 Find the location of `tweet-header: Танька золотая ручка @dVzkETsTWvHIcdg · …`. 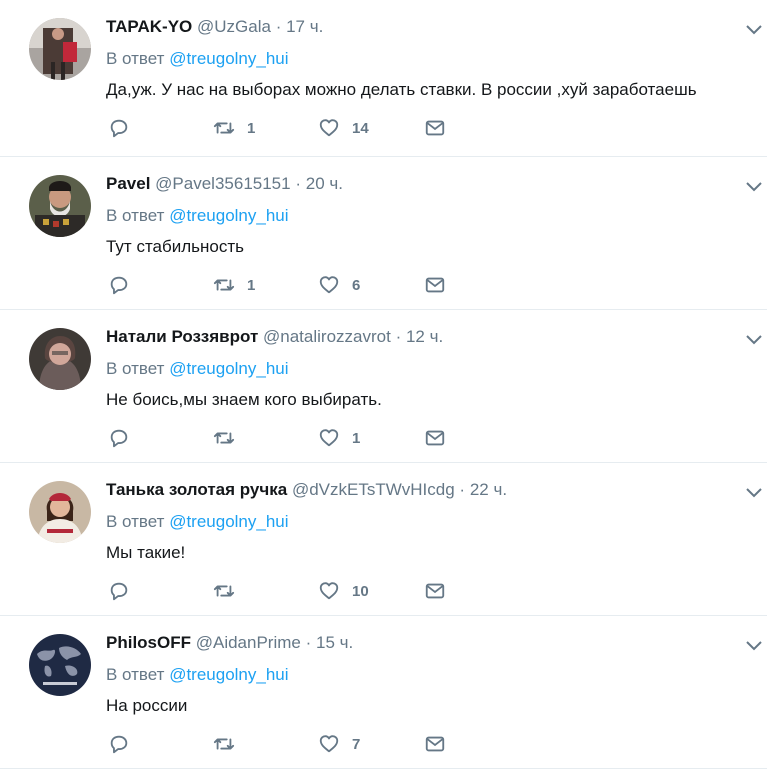

tweet-header: Танька золотая ручка @dVzkETsTWvHIcdg · … is located at coordinates (421, 490).